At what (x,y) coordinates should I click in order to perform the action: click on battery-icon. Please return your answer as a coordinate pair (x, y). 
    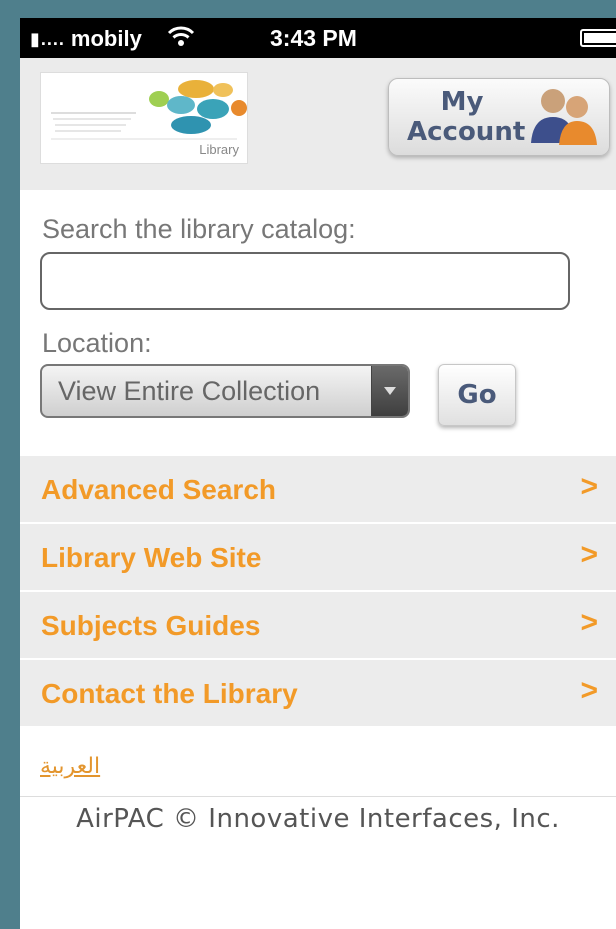
    Looking at the image, I should click on (598, 38).